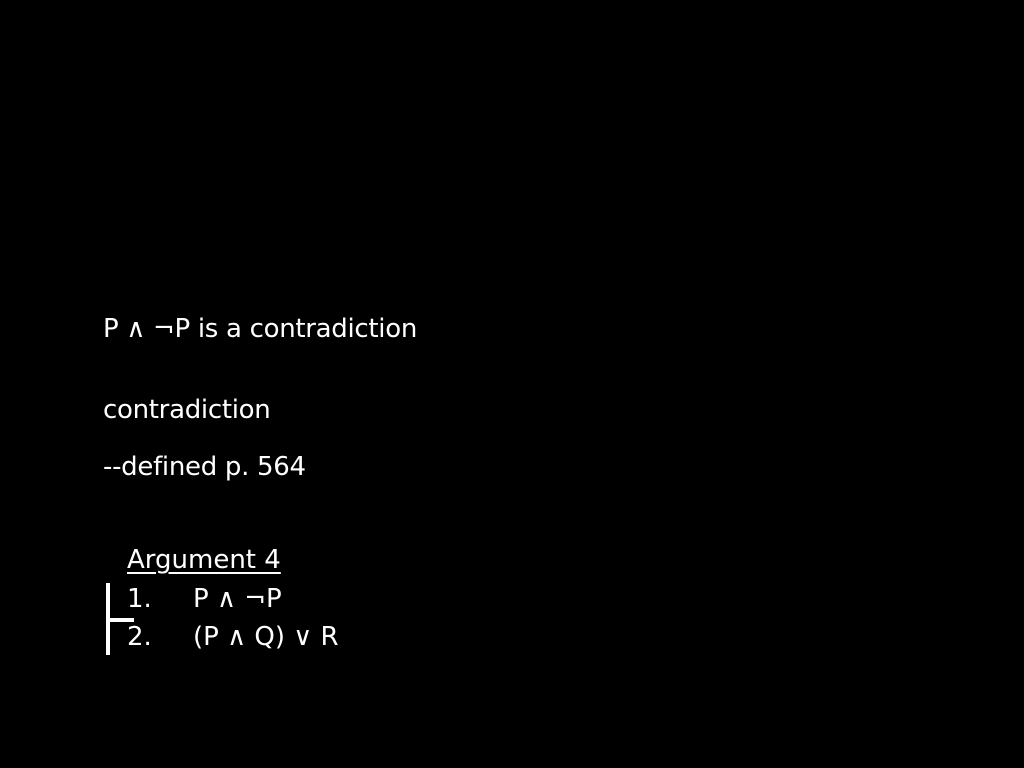 The width and height of the screenshot is (1024, 768). What do you see at coordinates (260, 329) in the screenshot?
I see `statement-line: P ∧ ¬P is a contradiction` at bounding box center [260, 329].